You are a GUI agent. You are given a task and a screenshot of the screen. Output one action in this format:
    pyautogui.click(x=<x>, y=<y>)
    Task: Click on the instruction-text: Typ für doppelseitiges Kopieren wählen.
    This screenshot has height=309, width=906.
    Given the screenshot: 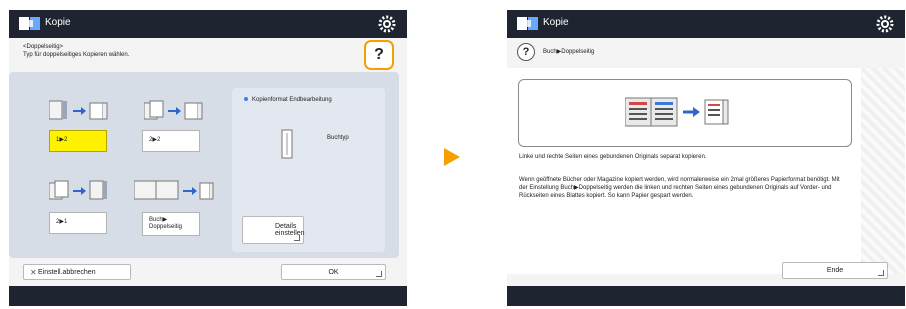 What is the action you would take?
    pyautogui.click(x=76, y=55)
    